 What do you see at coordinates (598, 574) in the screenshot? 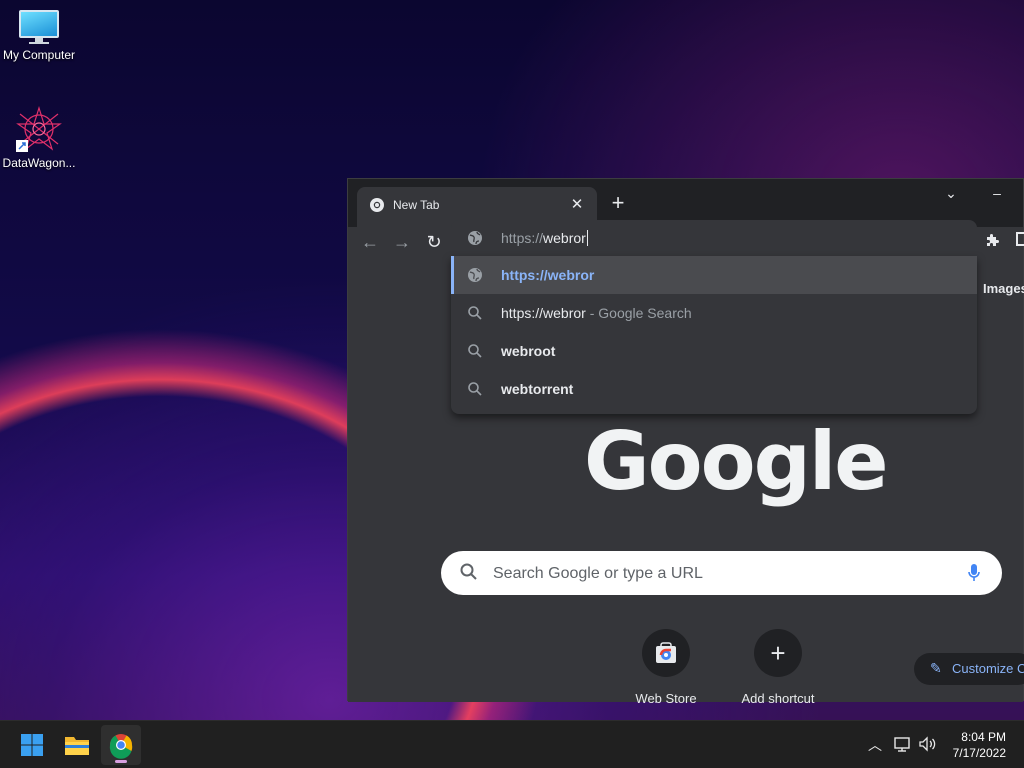
I see `search-input: Search Google or type a URL` at bounding box center [598, 574].